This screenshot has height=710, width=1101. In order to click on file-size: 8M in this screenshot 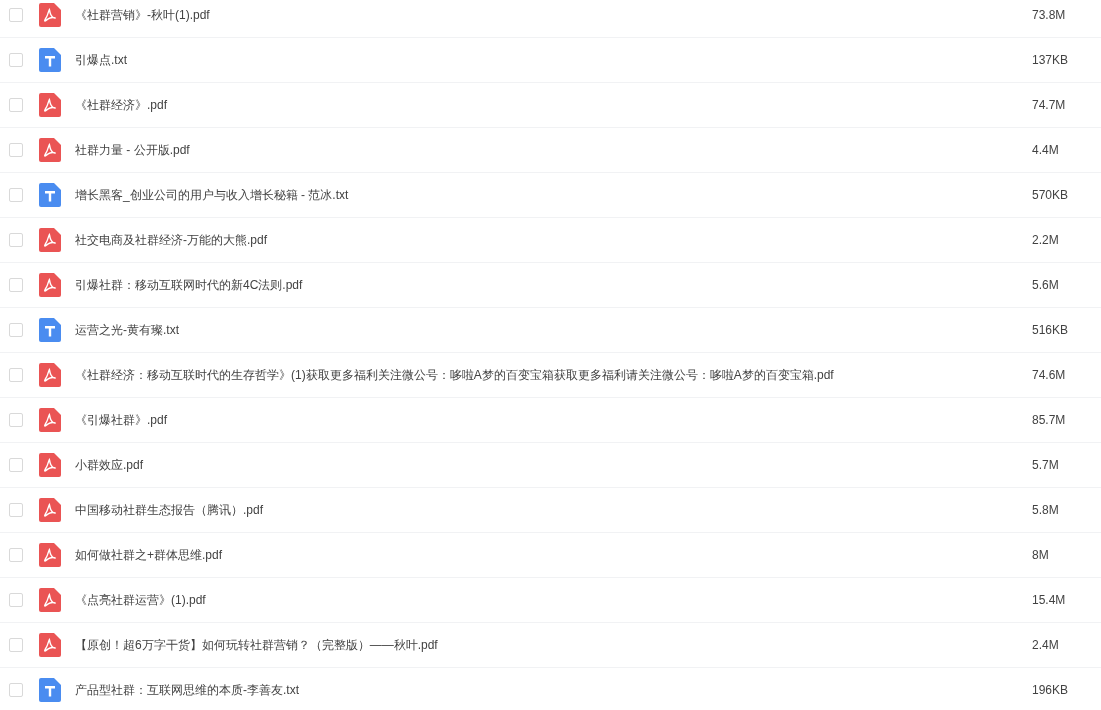, I will do `click(1041, 555)`.